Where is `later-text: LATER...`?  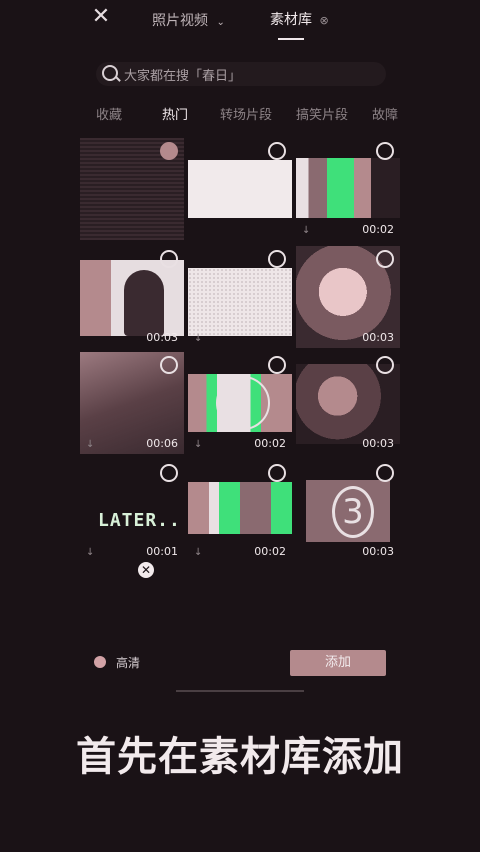
later-text: LATER... is located at coordinates (141, 520).